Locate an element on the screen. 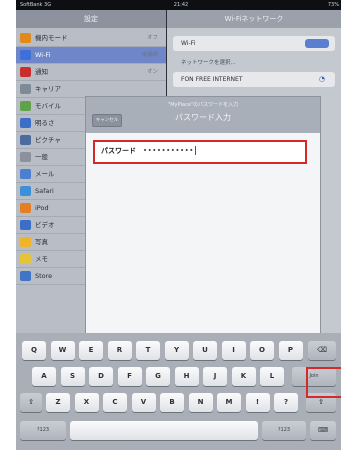 The width and height of the screenshot is (341, 450). key-w: W is located at coordinates (62, 350).